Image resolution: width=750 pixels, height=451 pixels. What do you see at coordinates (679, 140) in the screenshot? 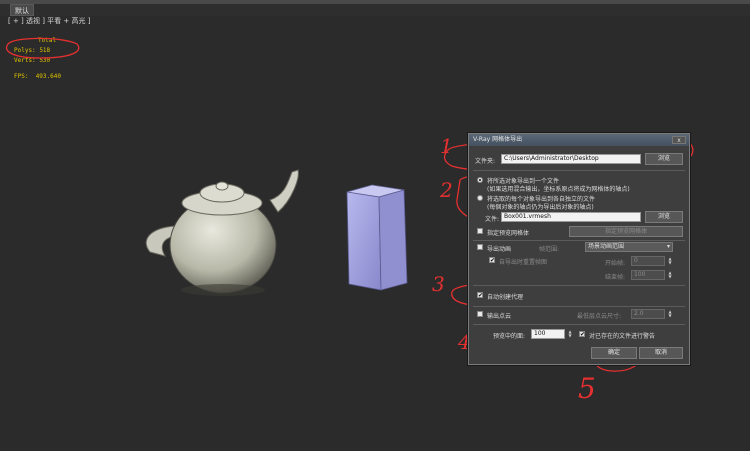
I see `close-button: x` at bounding box center [679, 140].